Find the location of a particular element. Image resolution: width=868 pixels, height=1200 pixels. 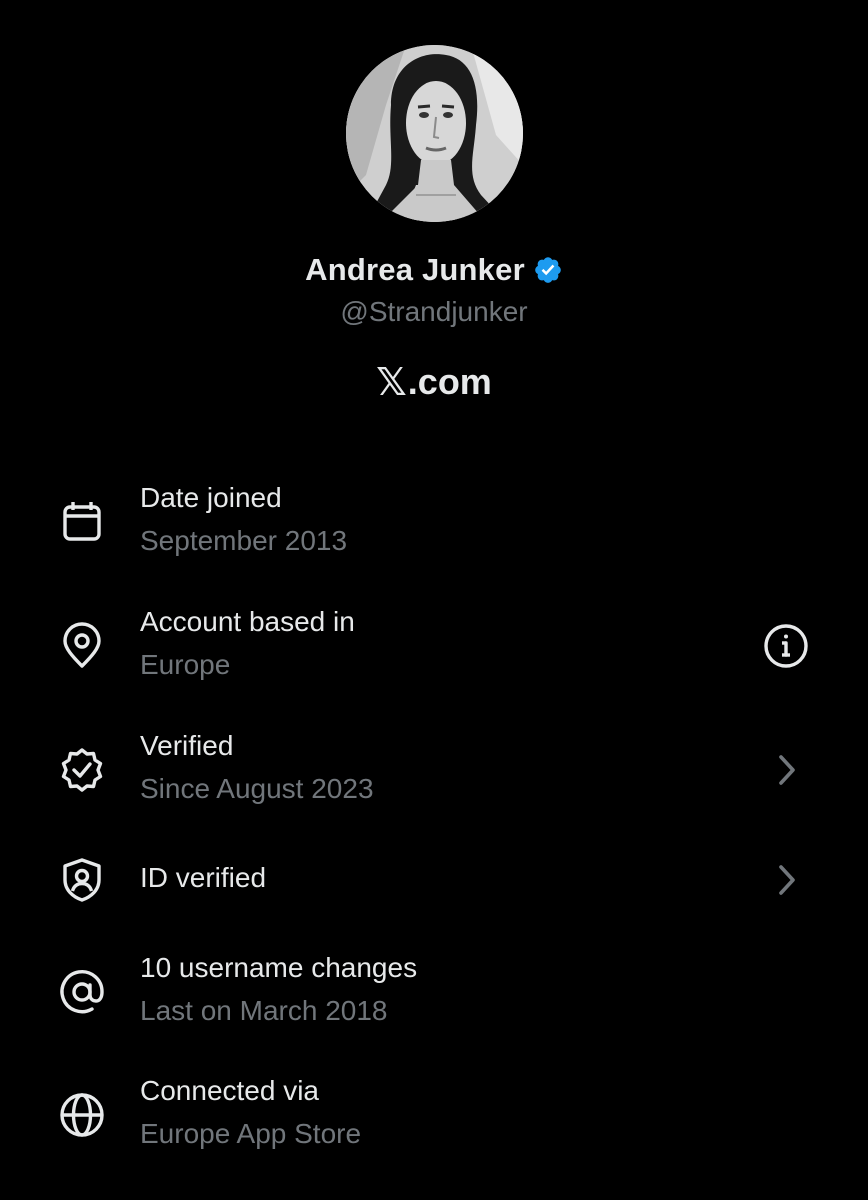

profile-avatar is located at coordinates (434, 133).